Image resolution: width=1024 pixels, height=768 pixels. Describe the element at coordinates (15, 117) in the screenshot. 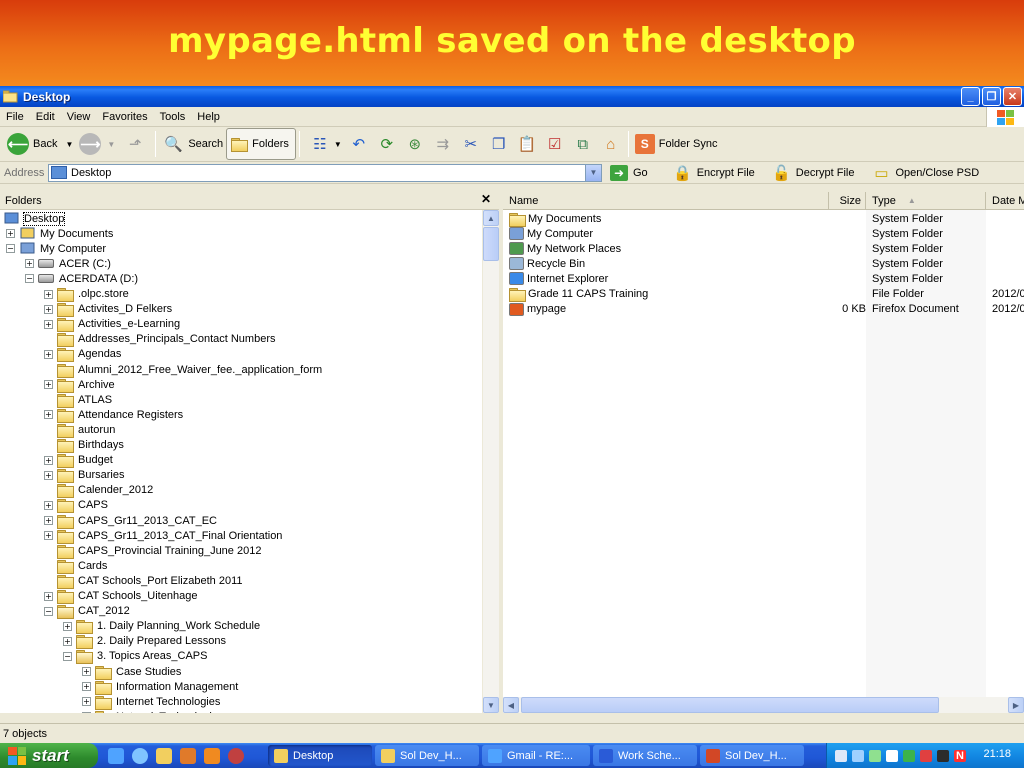

I see `menu-file: File` at that location.